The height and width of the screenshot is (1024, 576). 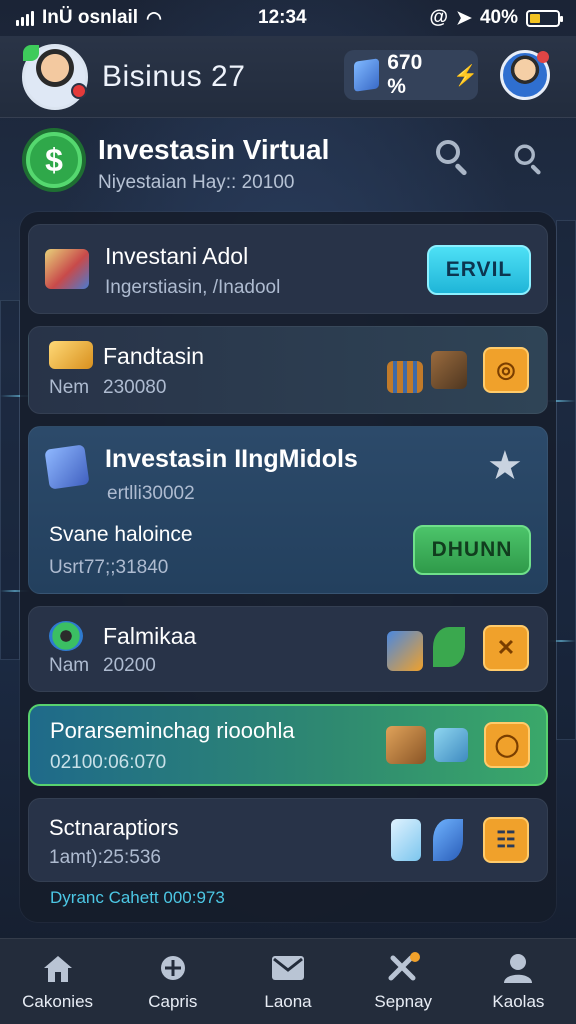 What do you see at coordinates (66, 636) in the screenshot?
I see `gears-icon` at bounding box center [66, 636].